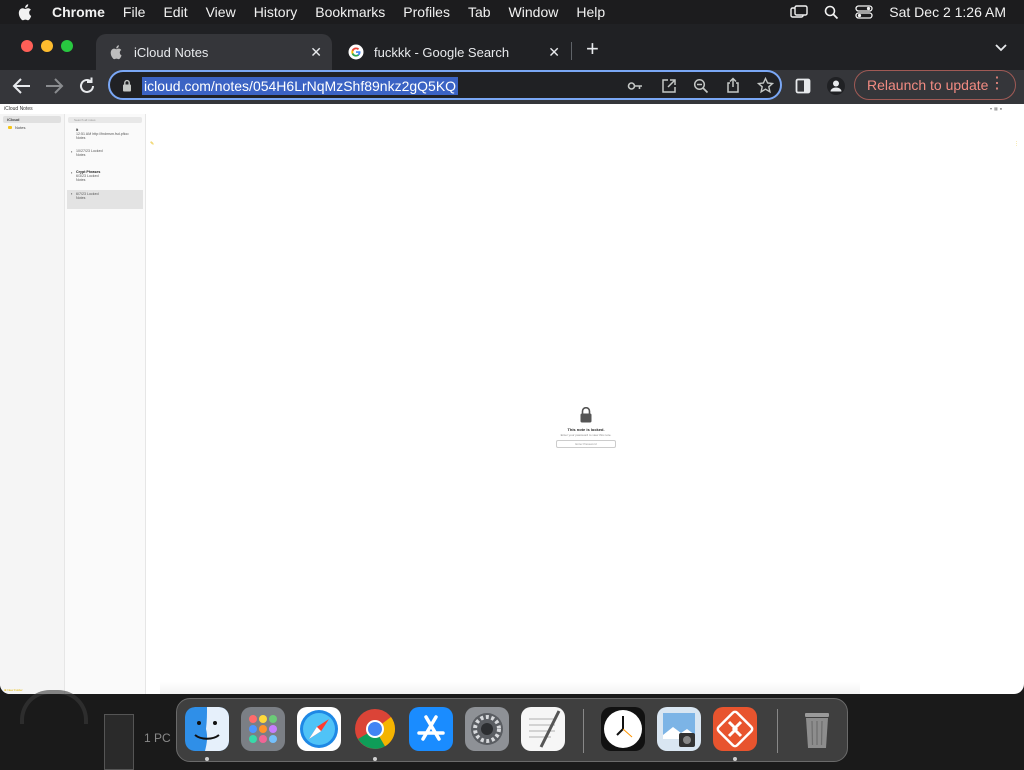  I want to click on launchpad-icon, so click(263, 729).